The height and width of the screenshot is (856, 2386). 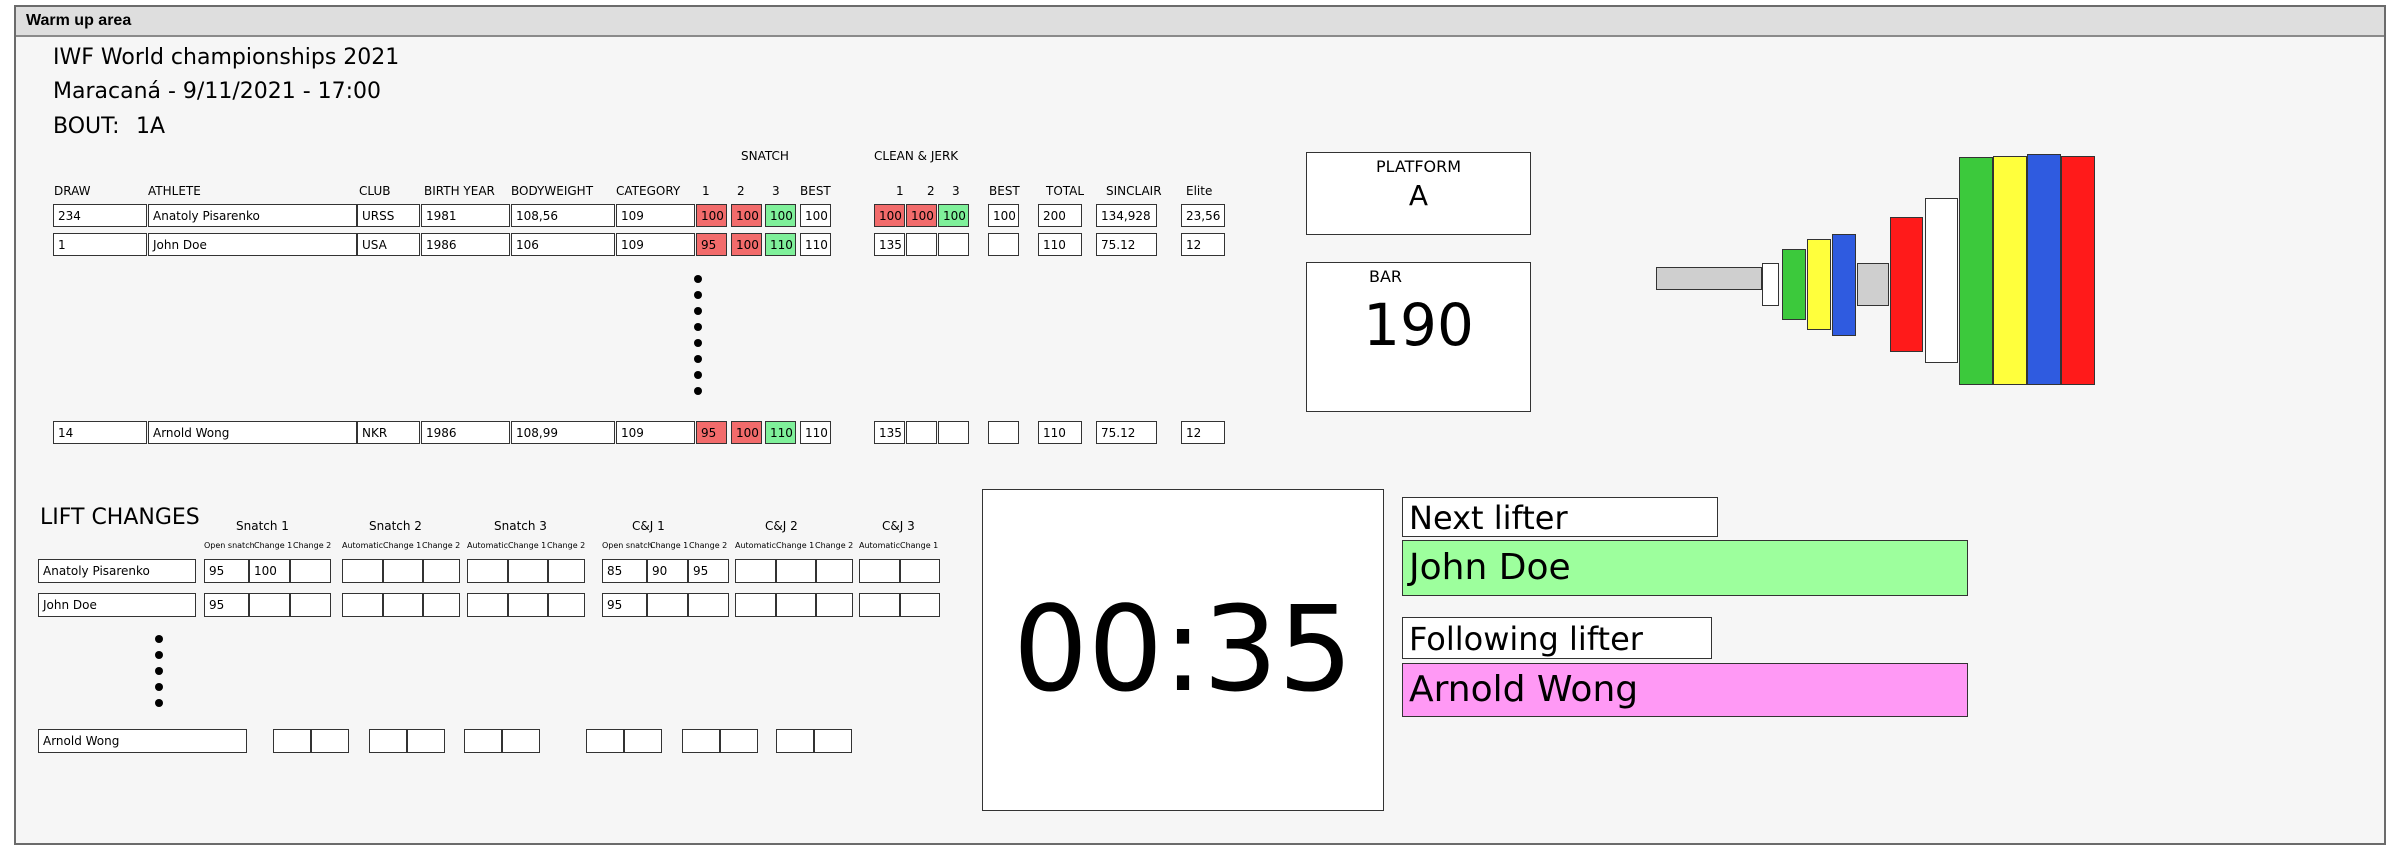 What do you see at coordinates (252, 244) in the screenshot?
I see `cell-athlete: John Doe` at bounding box center [252, 244].